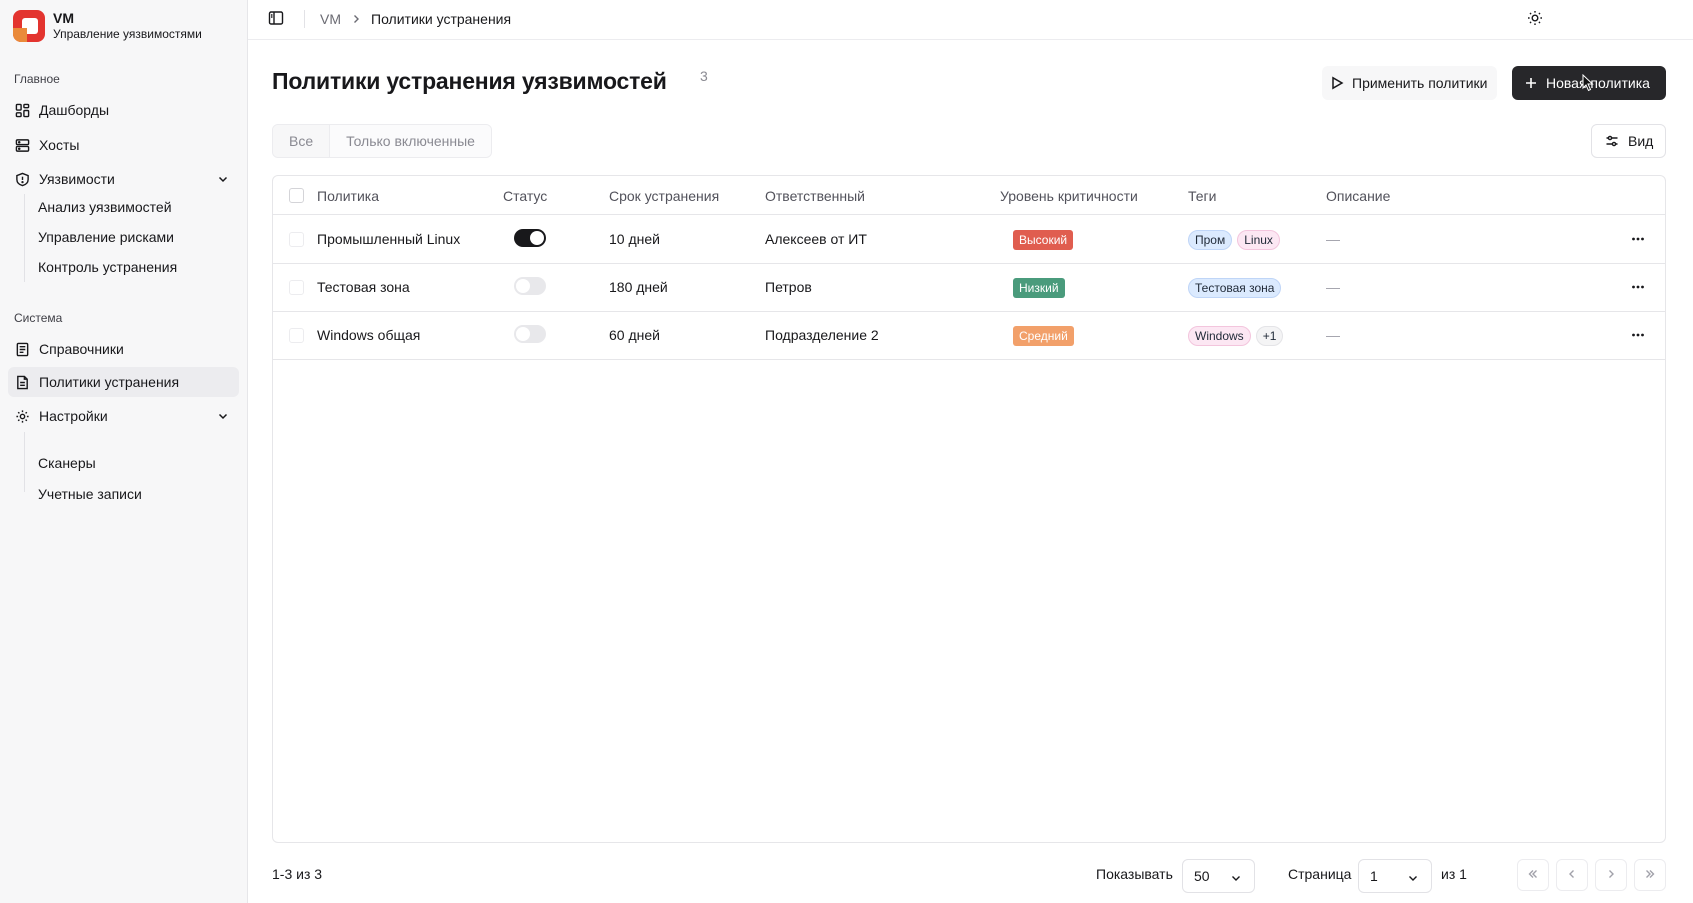 This screenshot has width=1693, height=903. I want to click on policy-name: Тестовая зона, so click(363, 287).